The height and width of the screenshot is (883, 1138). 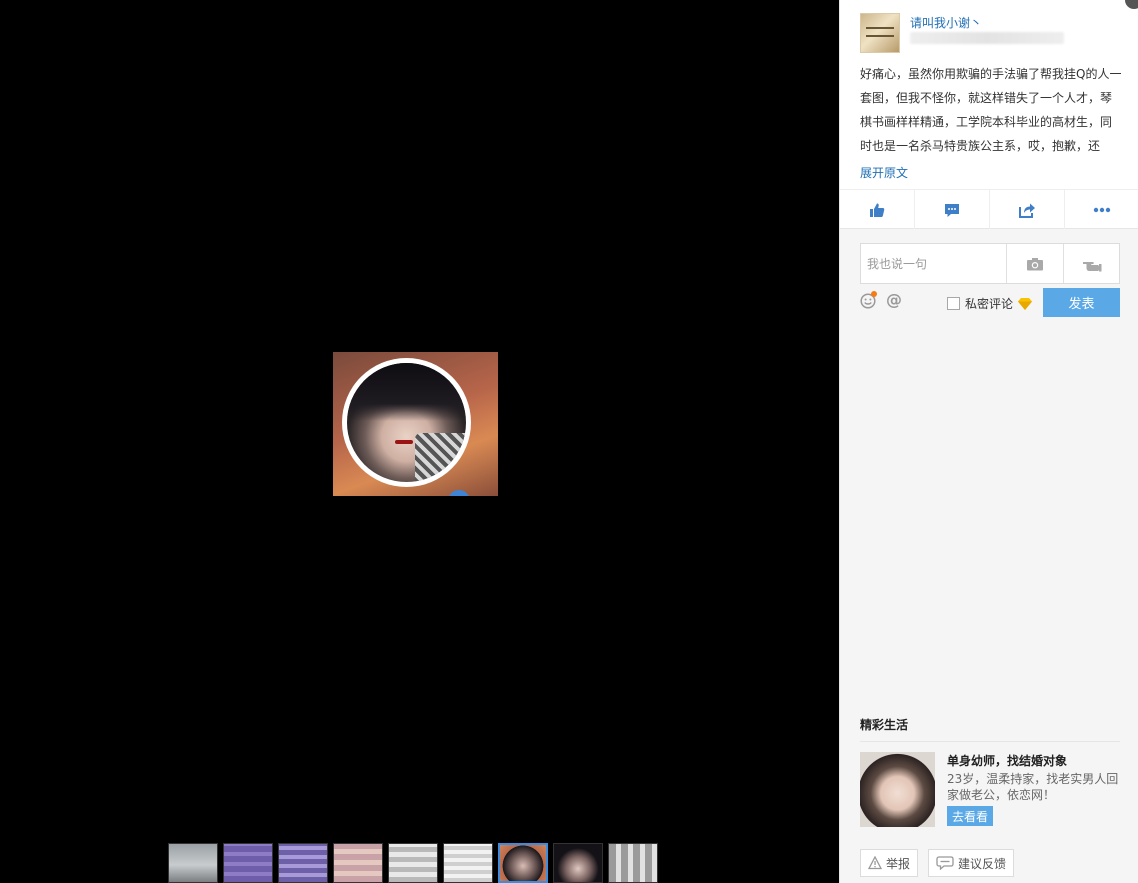 What do you see at coordinates (1007, 760) in the screenshot?
I see `ad-title: 单身幼师，找结婚对象` at bounding box center [1007, 760].